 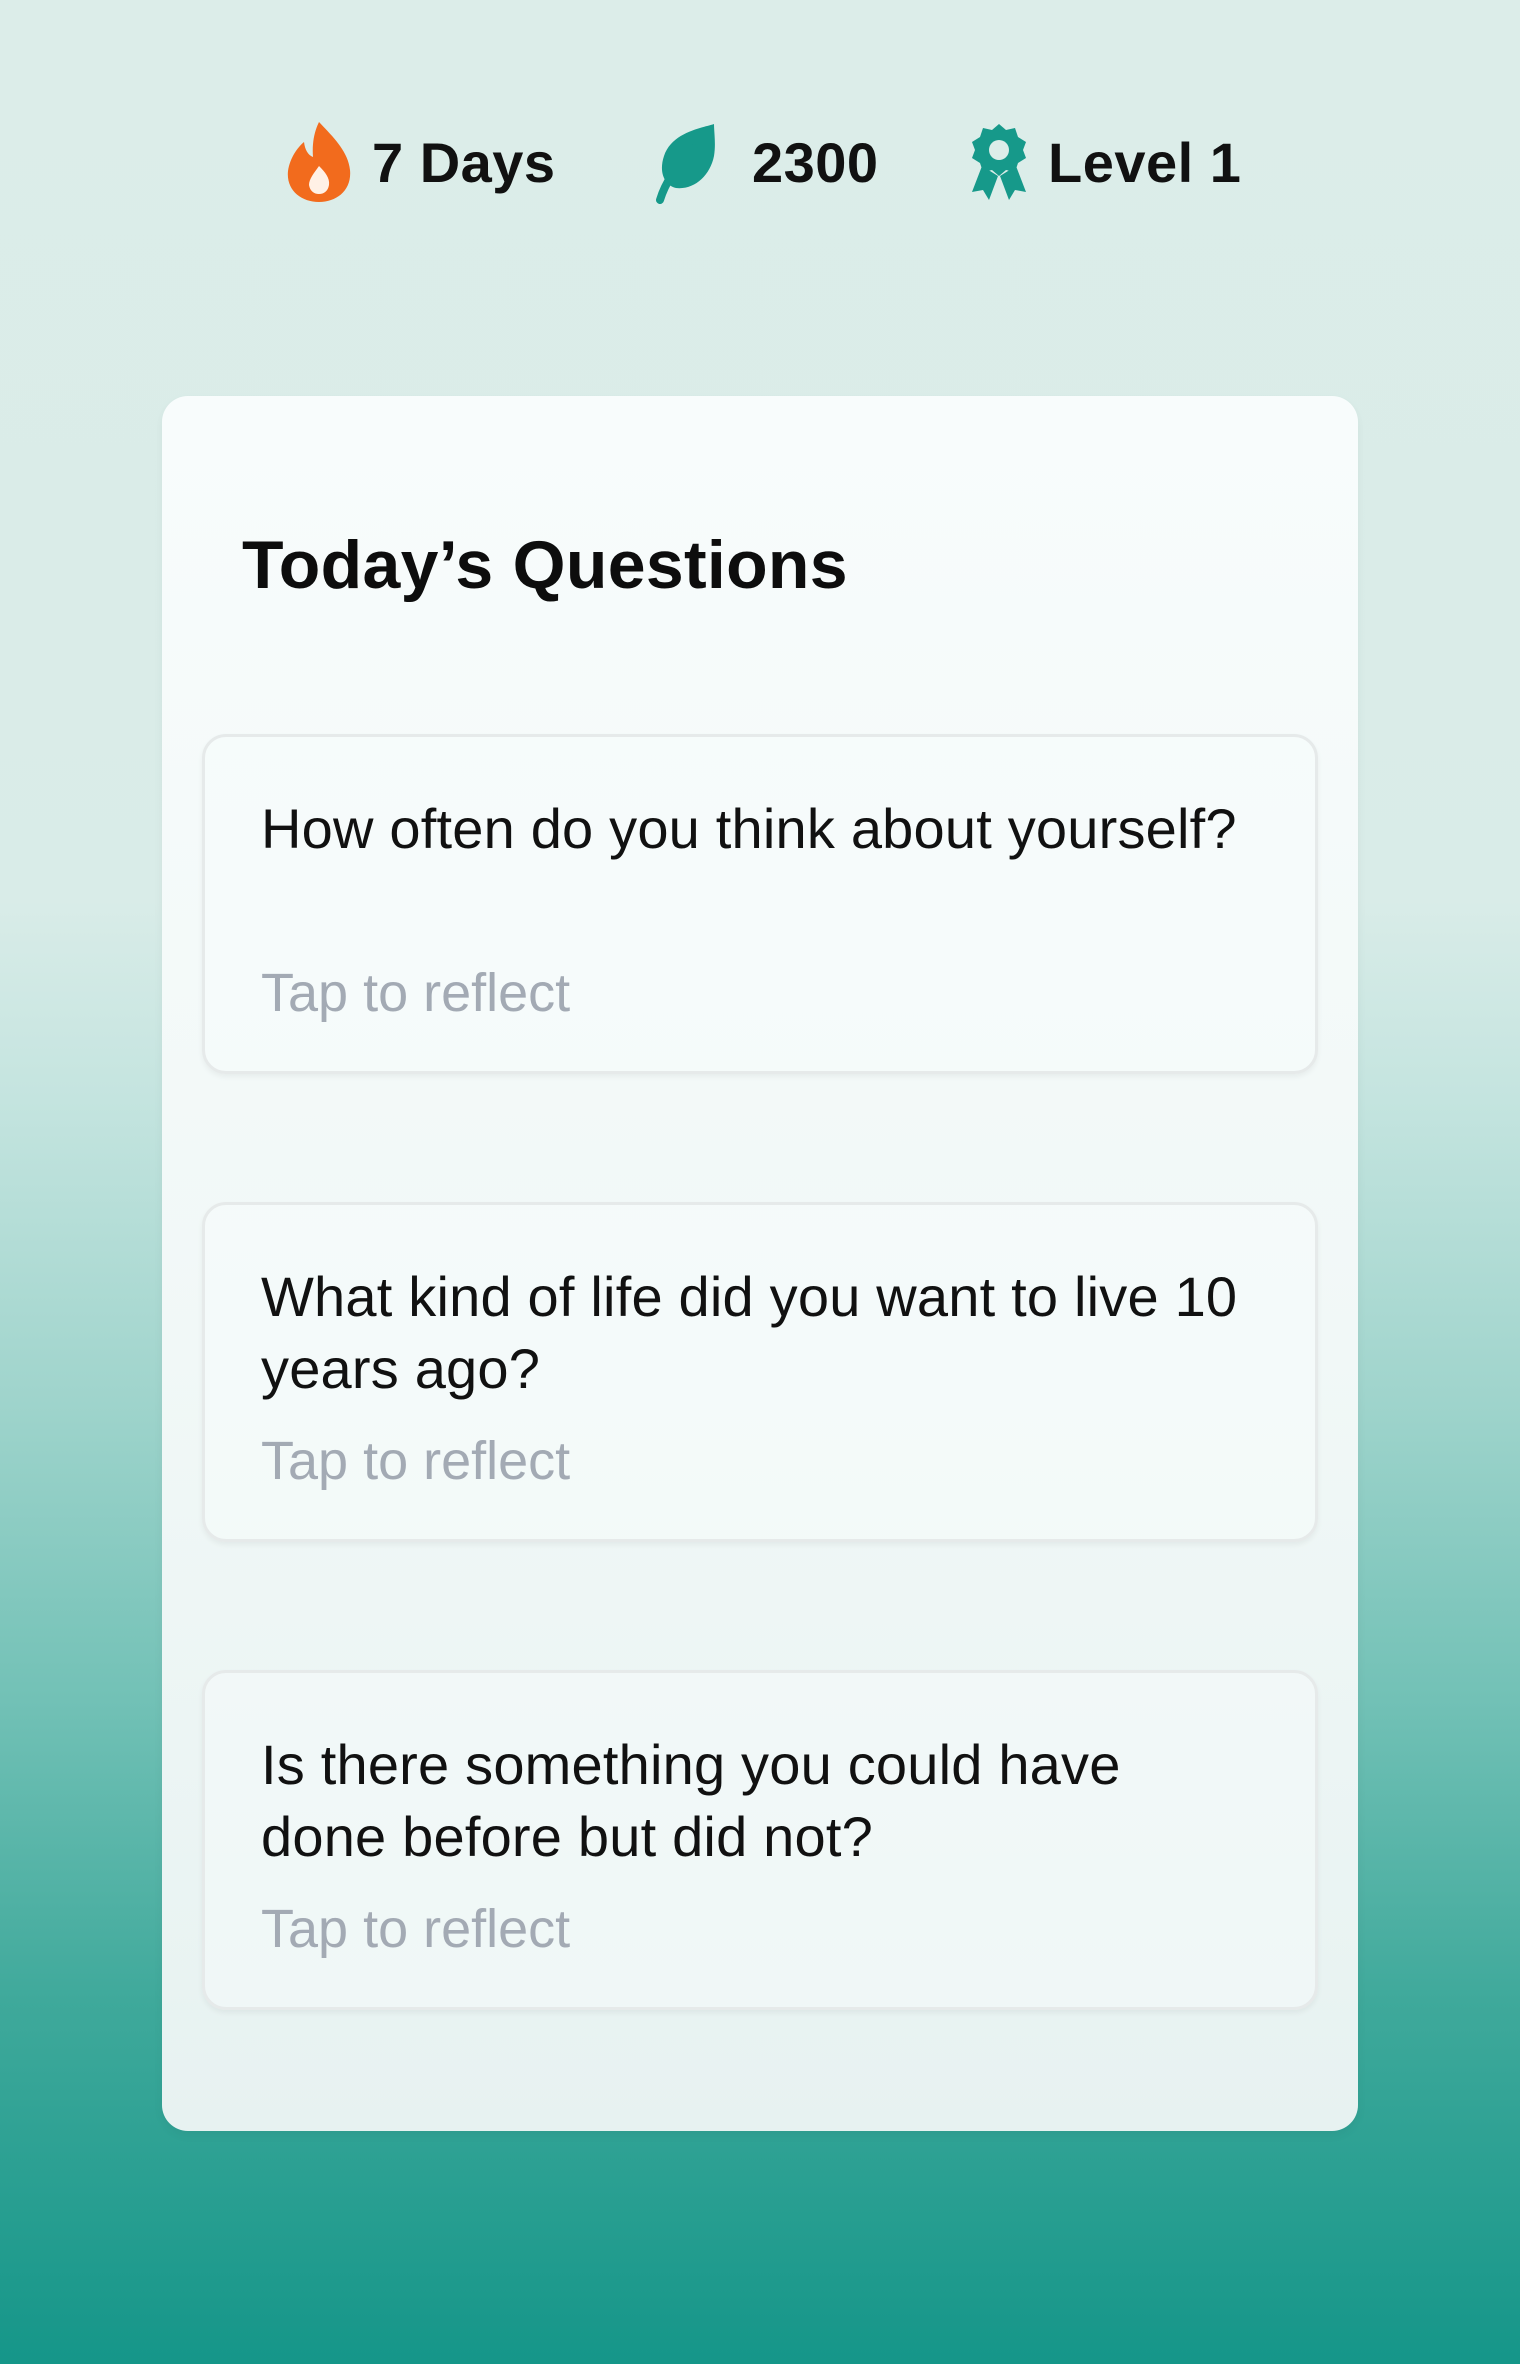 I want to click on streak-stat: 7 Days, so click(x=420, y=162).